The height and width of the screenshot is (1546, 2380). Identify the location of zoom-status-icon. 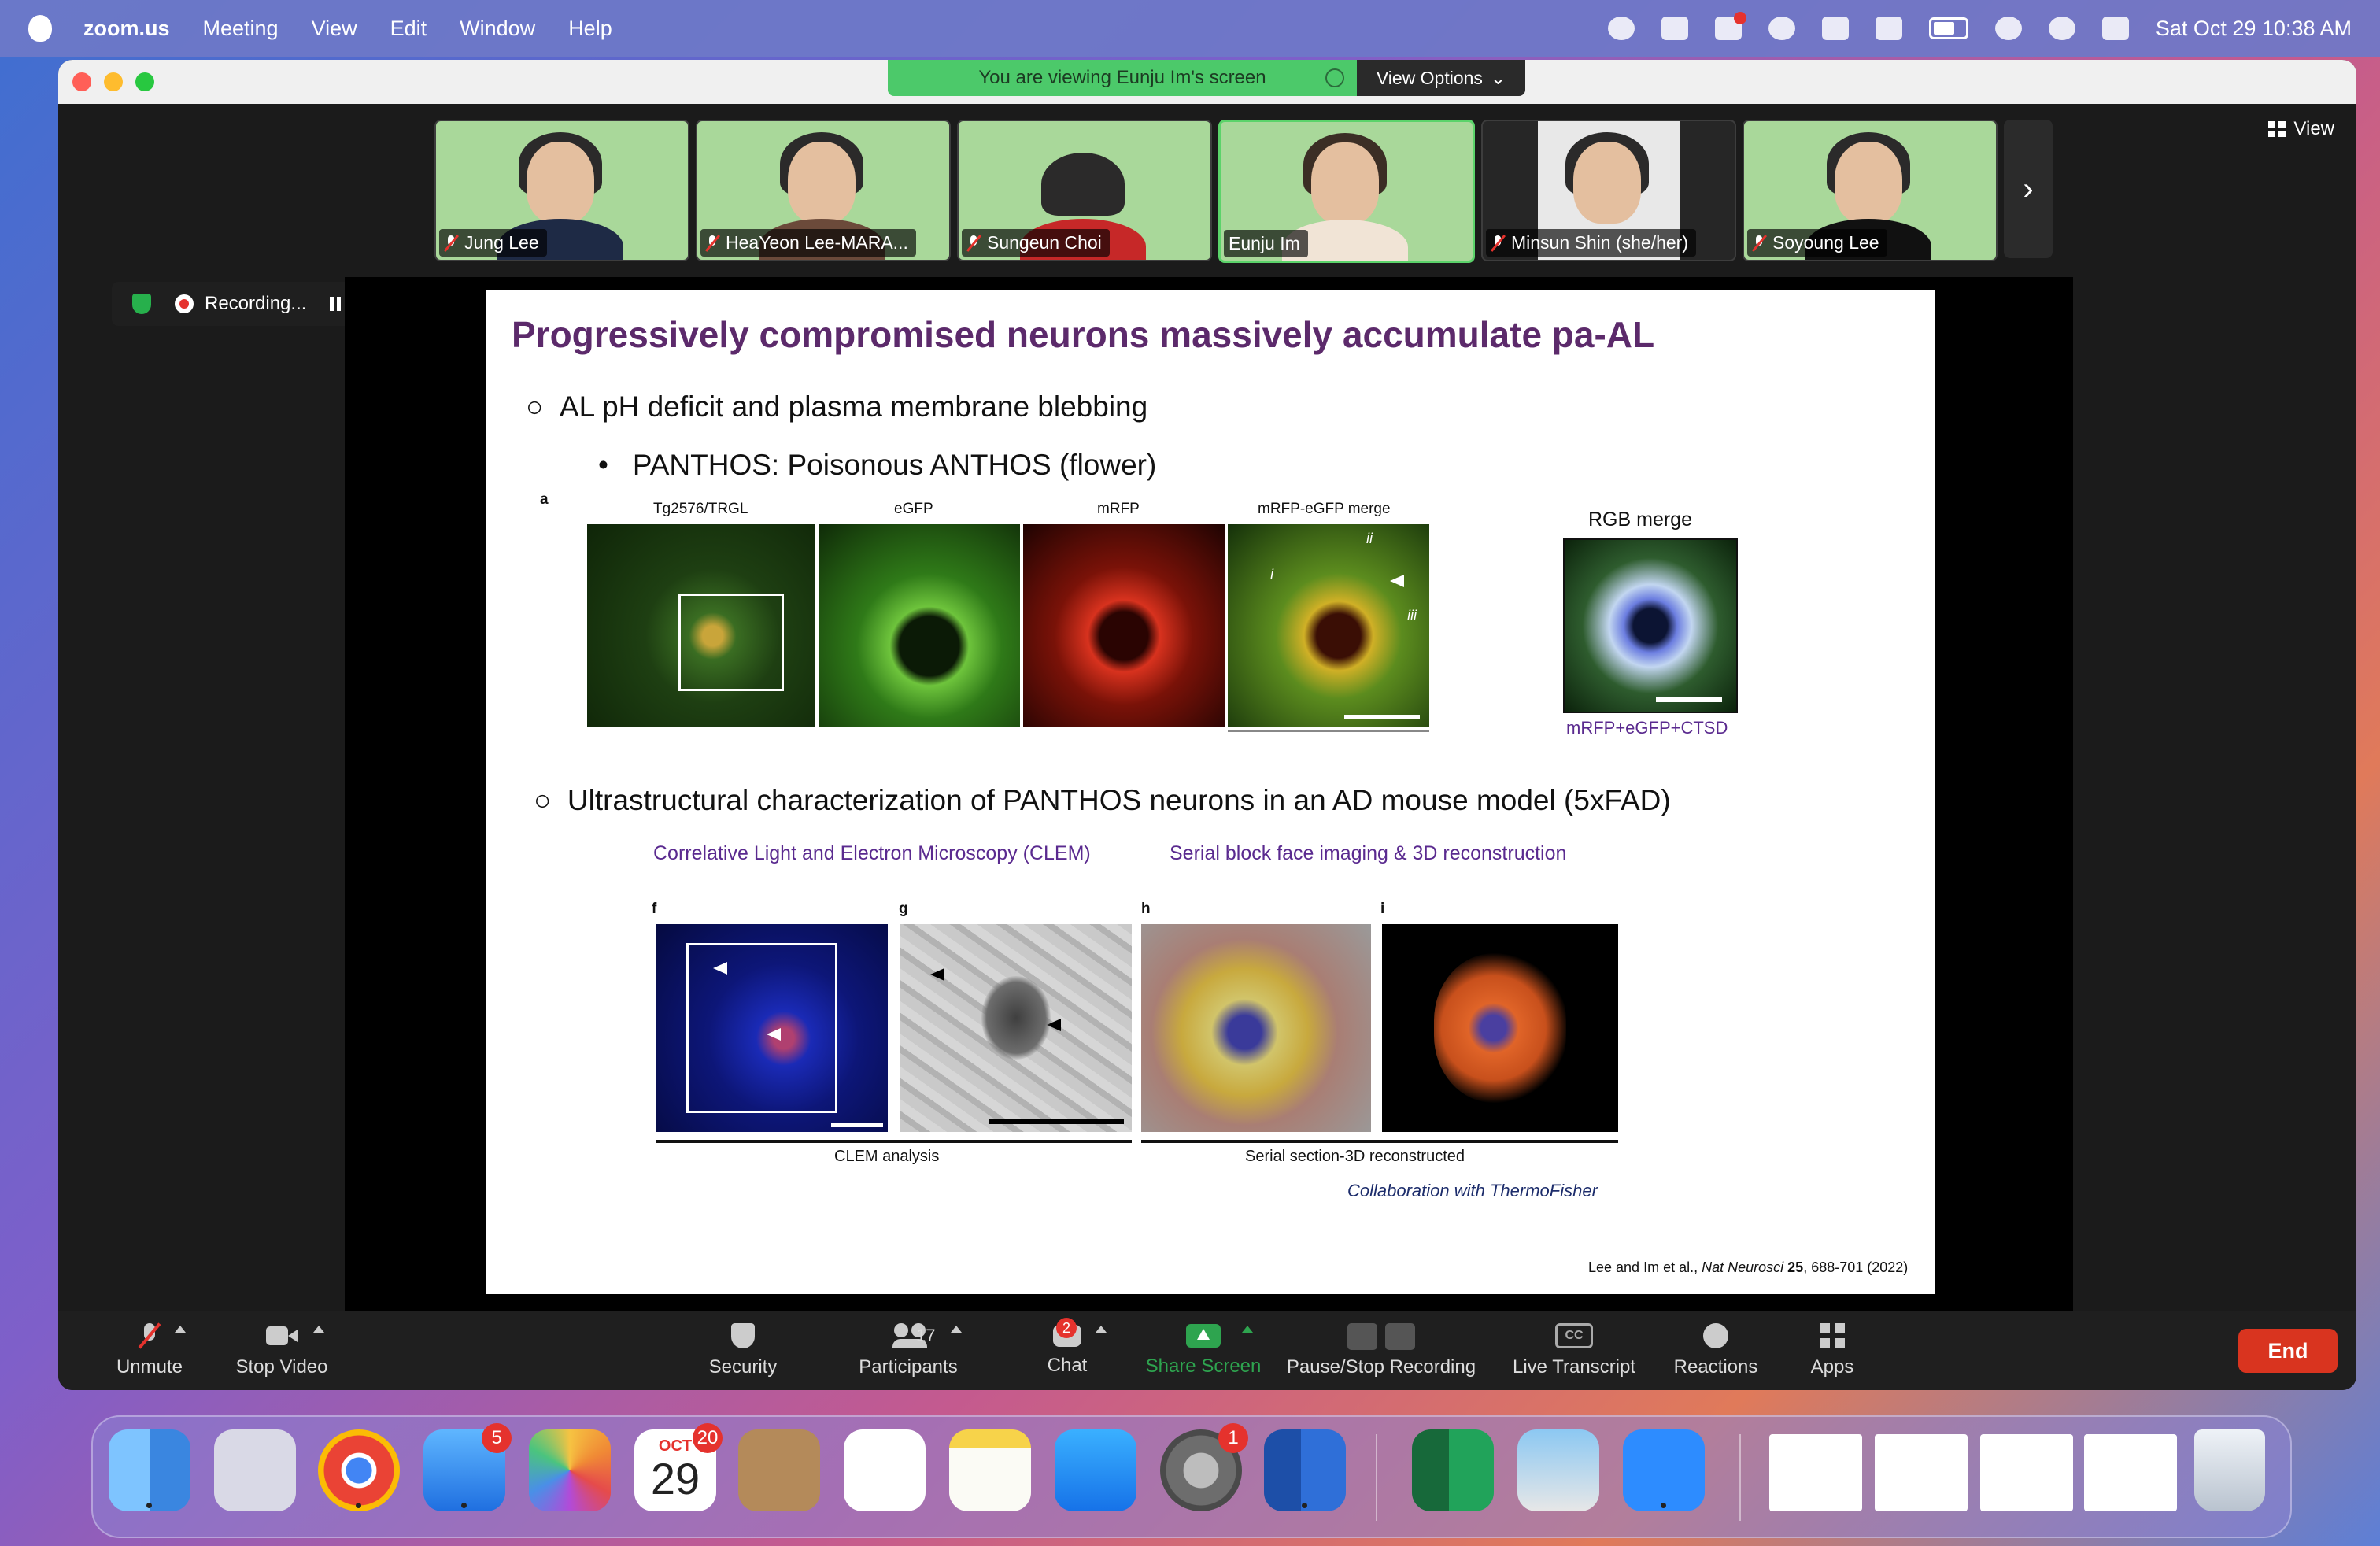
(1621, 28).